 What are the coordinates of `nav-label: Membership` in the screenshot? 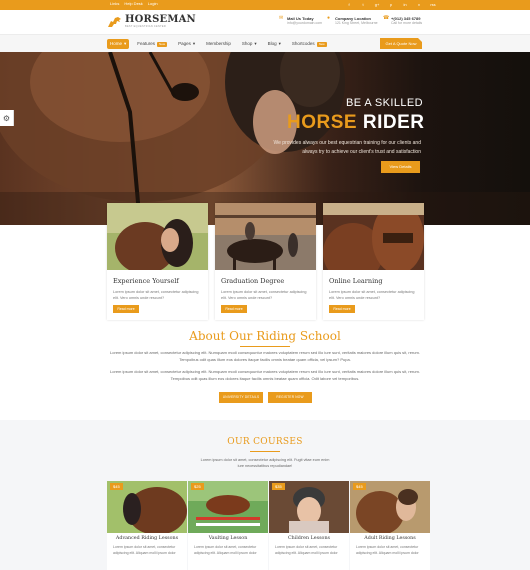 It's located at (218, 43).